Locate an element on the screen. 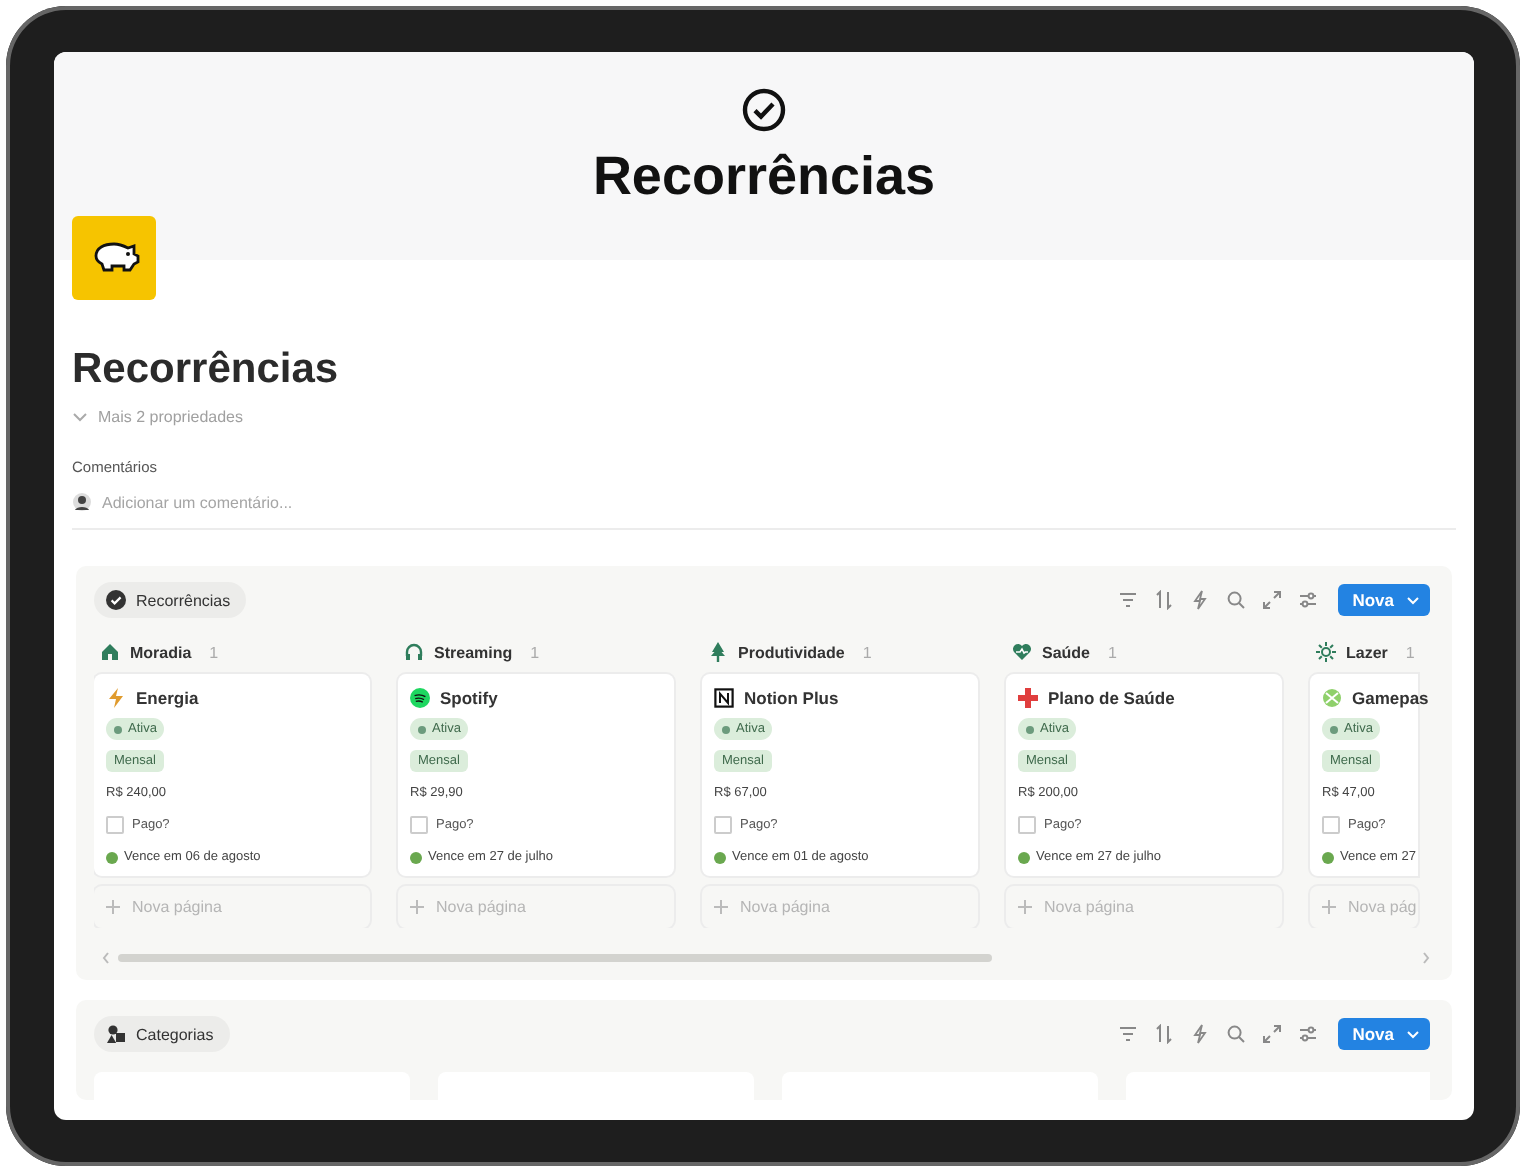  scroll-right-icon is located at coordinates (1426, 958).